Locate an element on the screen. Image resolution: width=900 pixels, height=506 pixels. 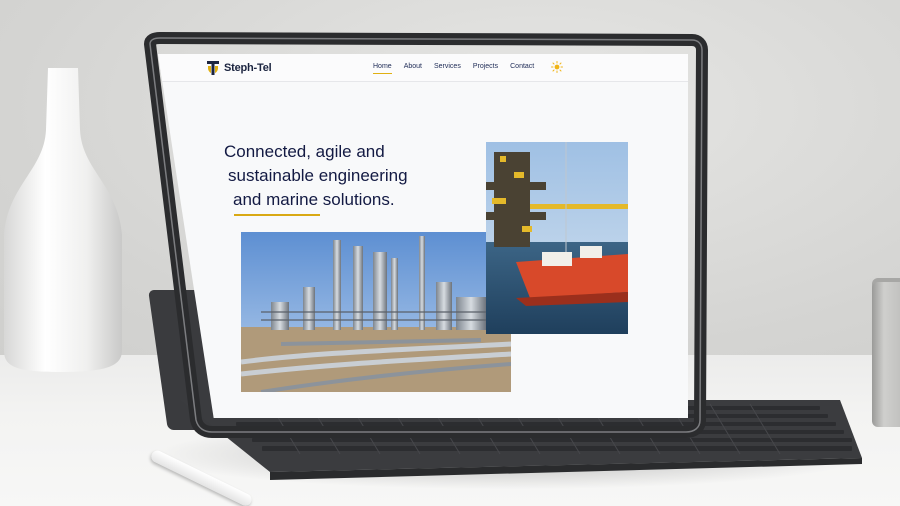
logo-mark-icon is located at coordinates (213, 68).